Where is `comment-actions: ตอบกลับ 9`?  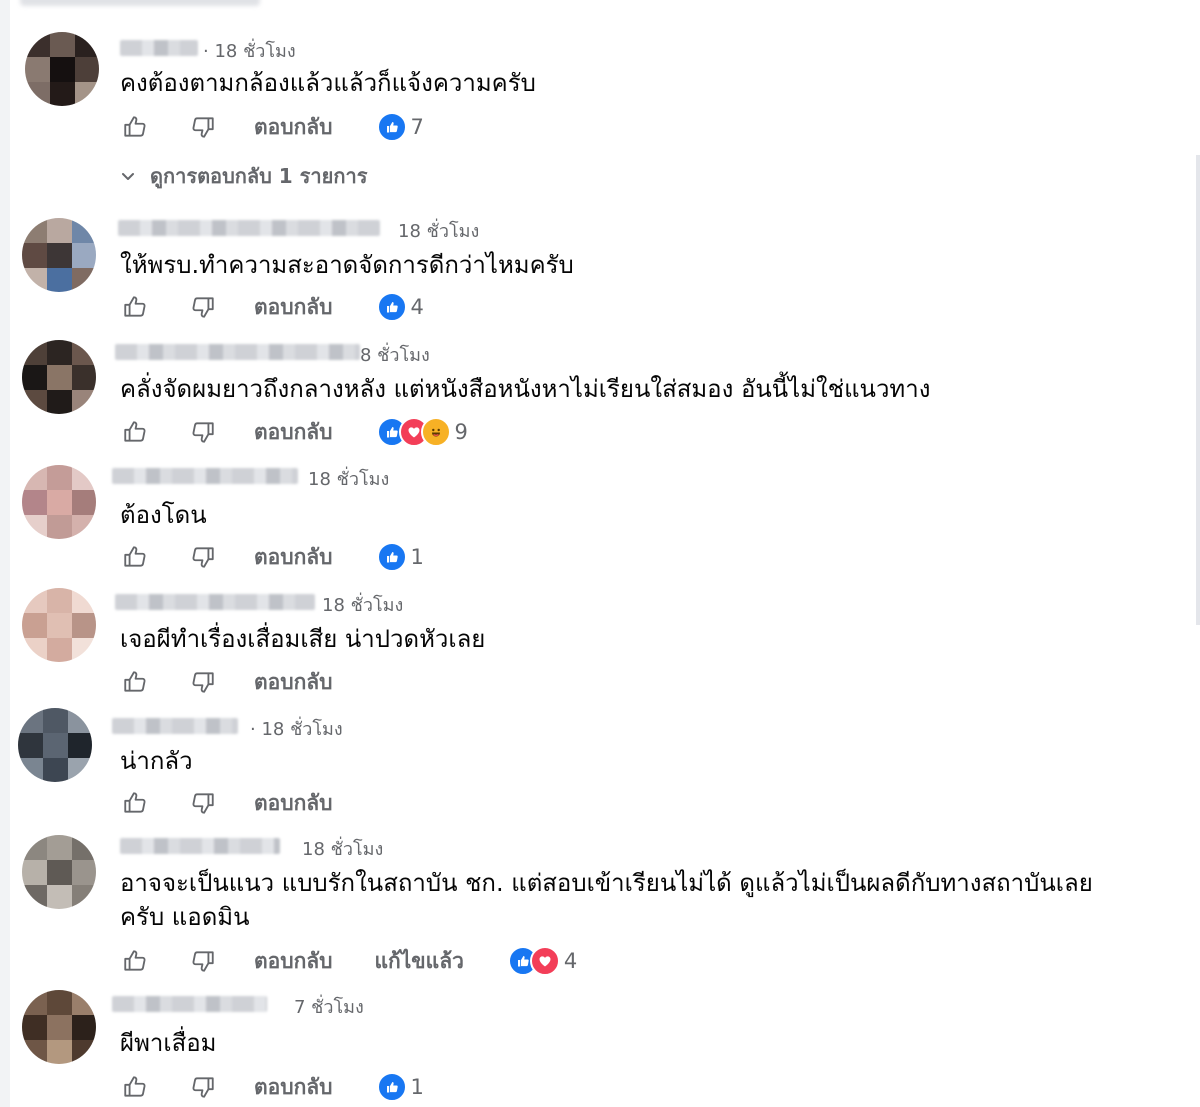
comment-actions: ตอบกลับ 9 is located at coordinates (293, 432).